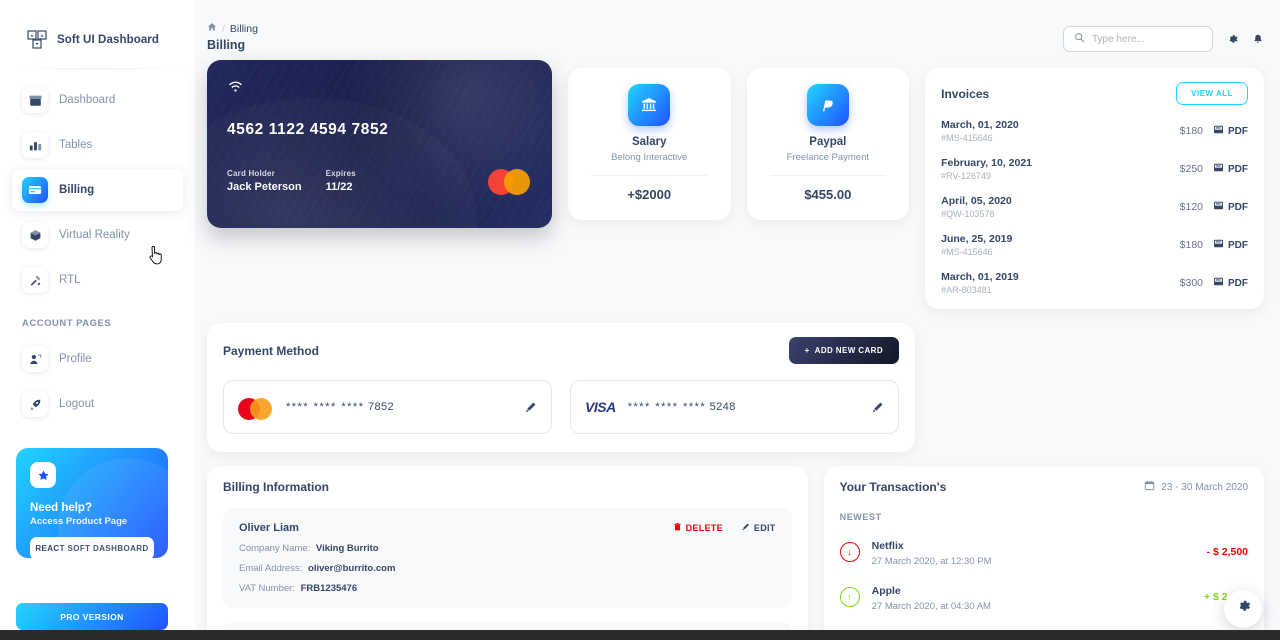  Describe the element at coordinates (77, 190) in the screenshot. I see `sidebar-item-label: Billing` at that location.